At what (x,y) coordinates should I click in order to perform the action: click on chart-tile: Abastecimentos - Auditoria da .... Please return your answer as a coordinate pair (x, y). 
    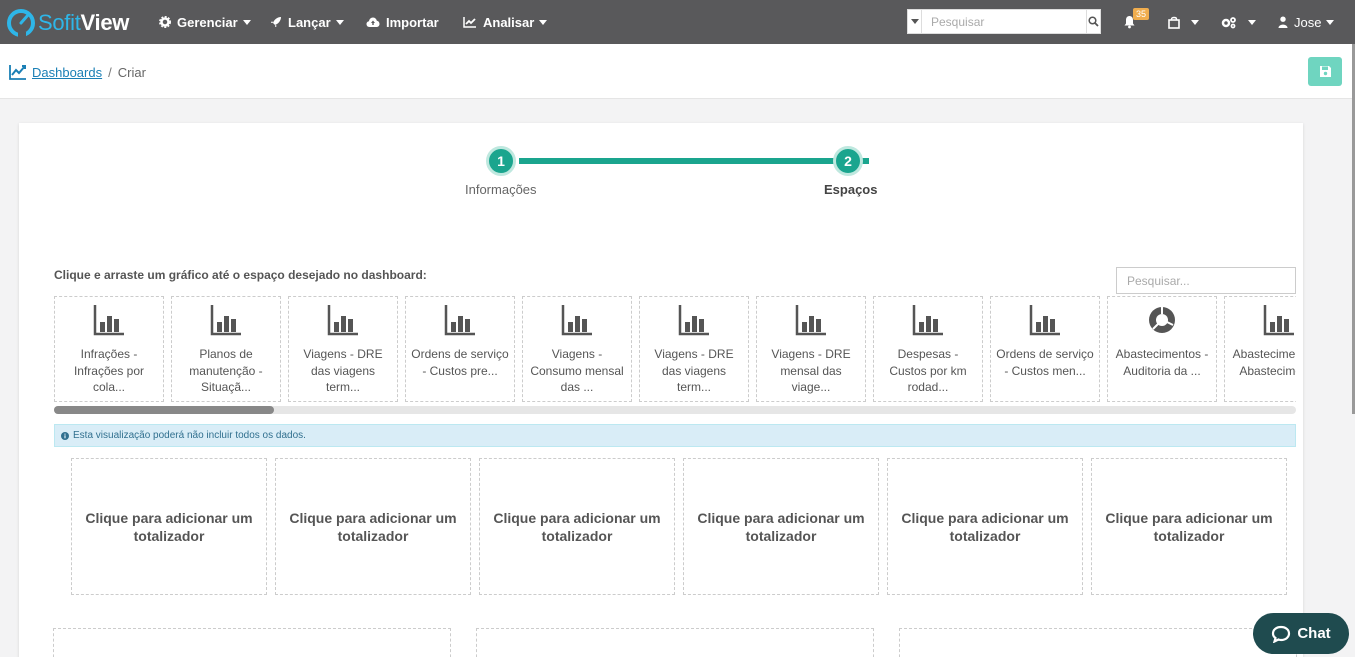
    Looking at the image, I should click on (1162, 349).